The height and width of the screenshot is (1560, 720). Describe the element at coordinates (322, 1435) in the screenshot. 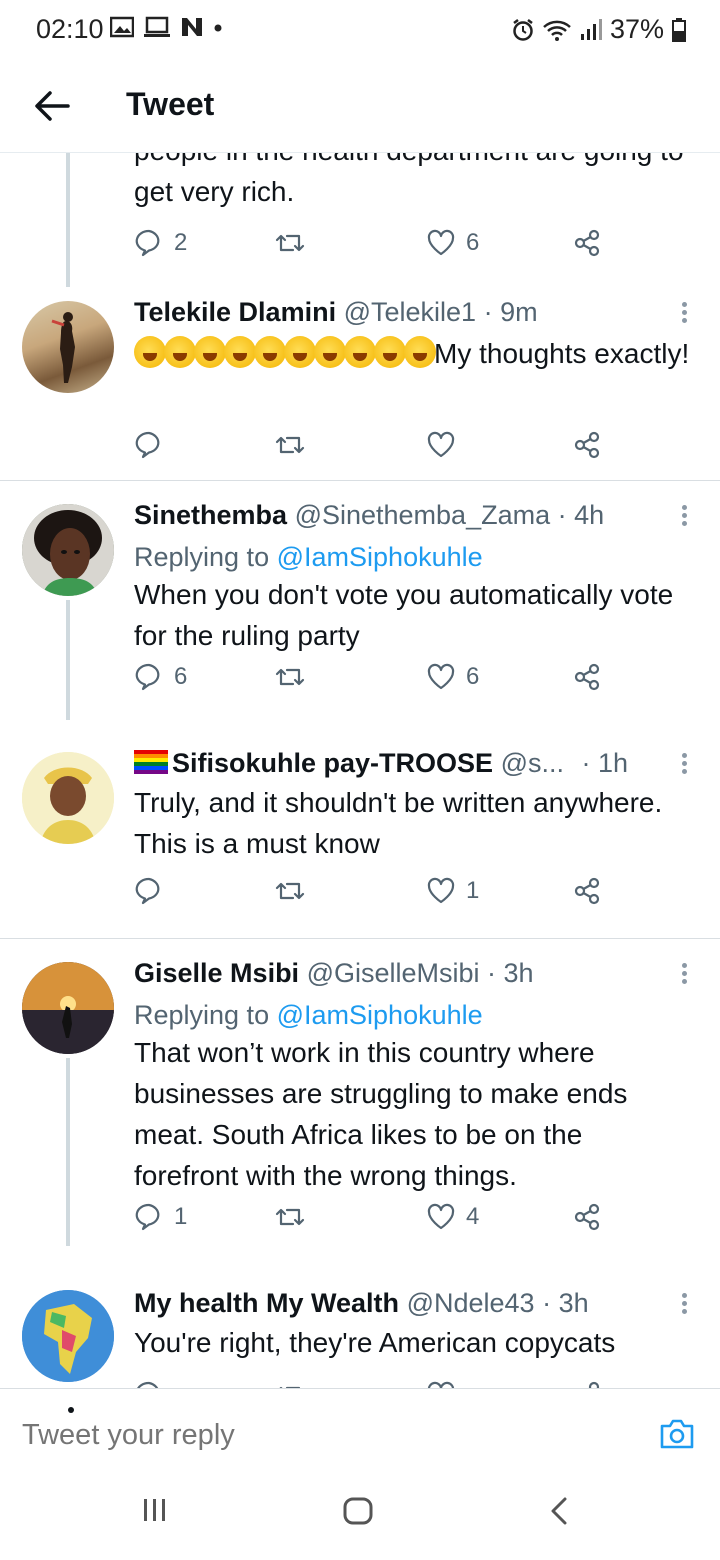

I see `reply-input` at that location.